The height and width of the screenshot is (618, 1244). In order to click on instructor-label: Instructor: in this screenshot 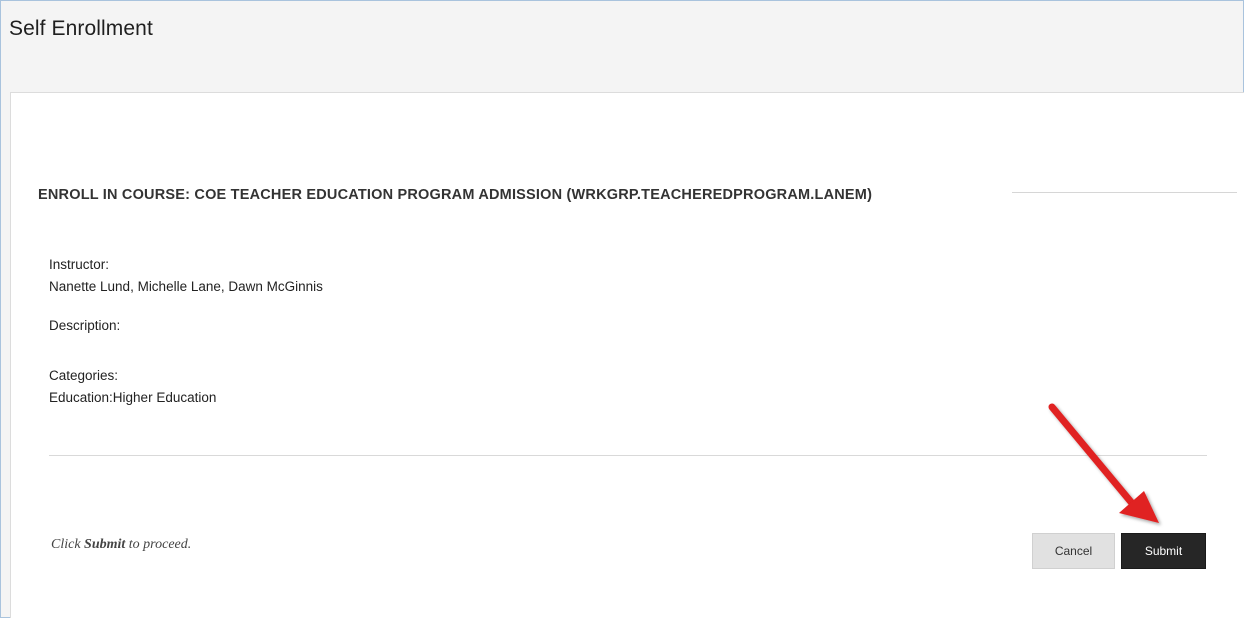, I will do `click(79, 264)`.